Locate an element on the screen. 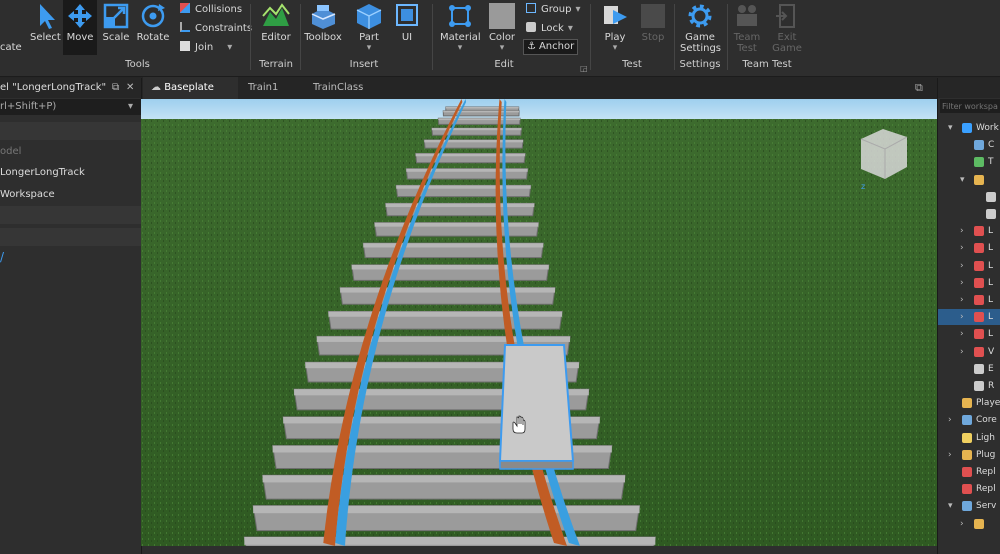 Image resolution: width=1000 pixels, height=554 pixels. explorer-tree-item: › Core is located at coordinates (969, 420).